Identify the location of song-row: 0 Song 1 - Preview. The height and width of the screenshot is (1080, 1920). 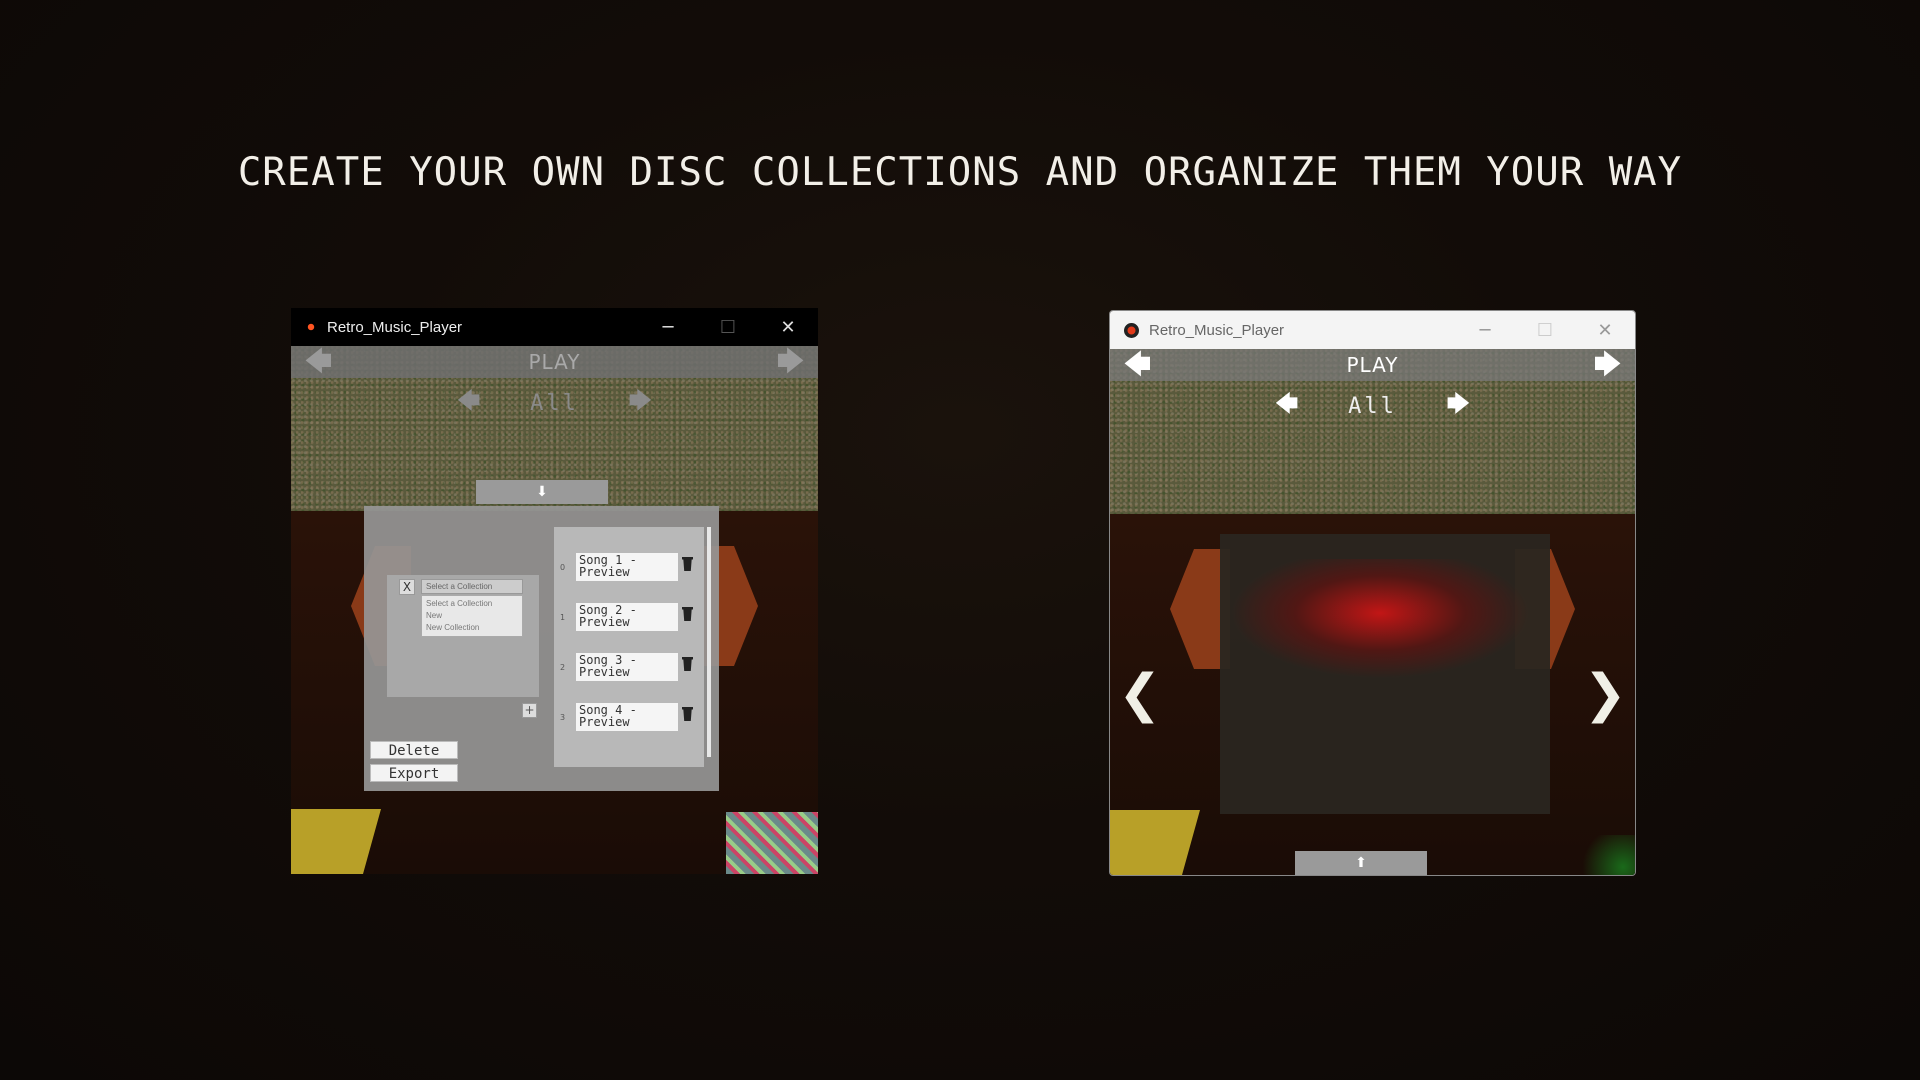
(629, 567).